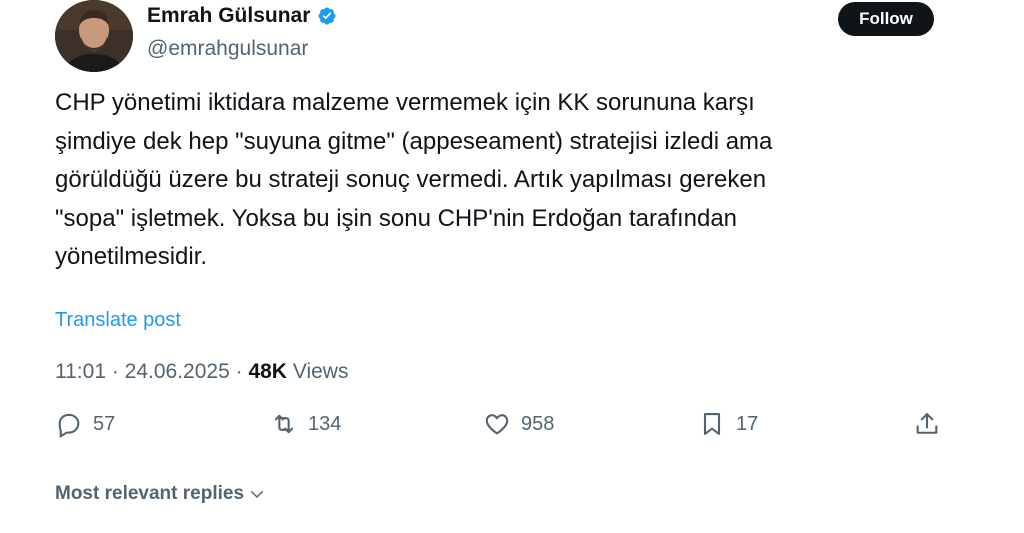 The image size is (1024, 533). I want to click on reply-icon, so click(69, 425).